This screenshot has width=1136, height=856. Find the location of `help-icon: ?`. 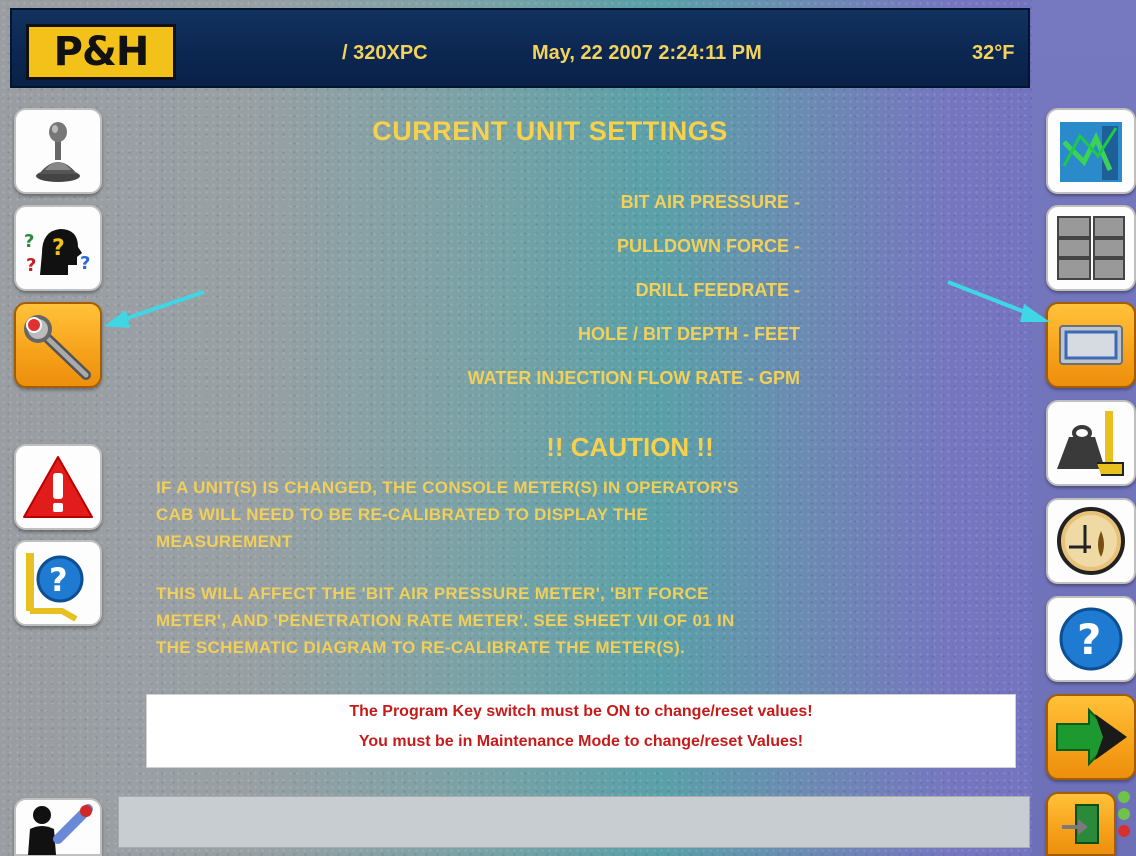

help-icon: ? is located at coordinates (1091, 639).